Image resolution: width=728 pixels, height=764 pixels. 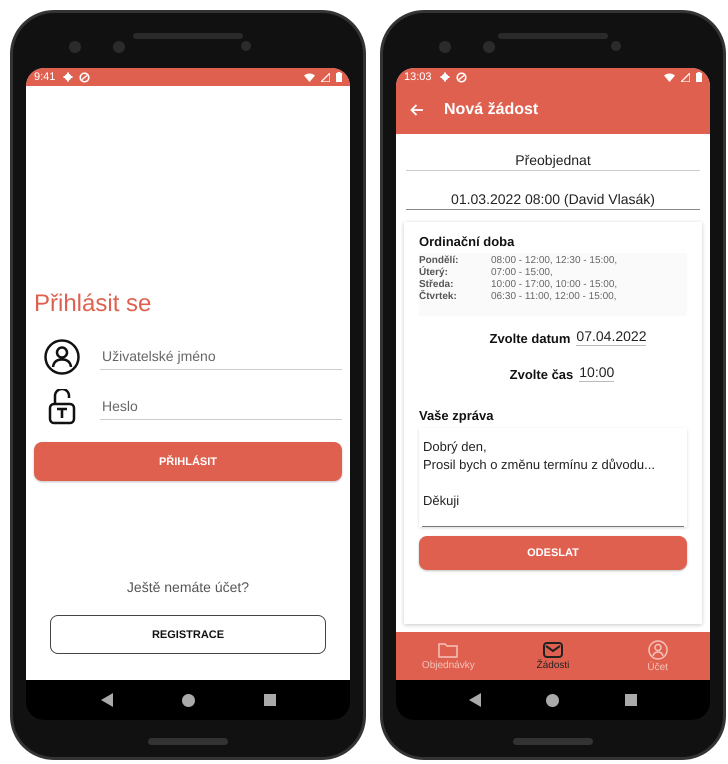 I want to click on appointment-field: 01.03.2022 08:00 (David Vlasák), so click(x=553, y=200).